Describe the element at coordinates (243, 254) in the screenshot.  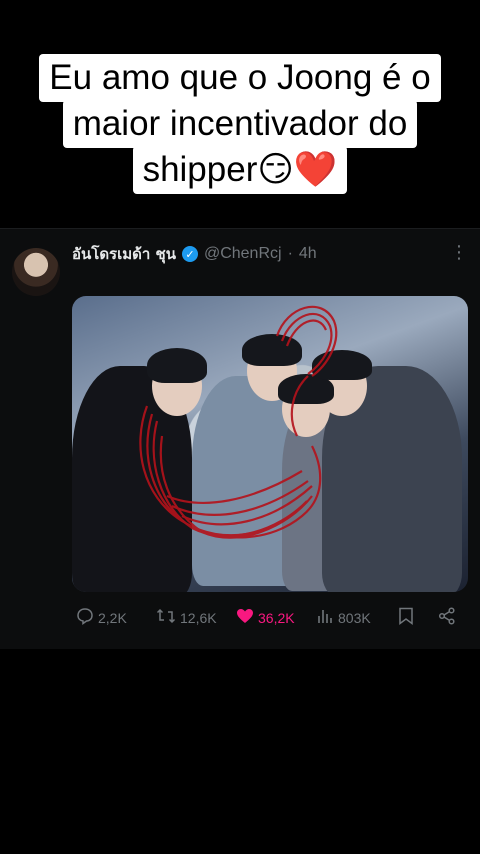
I see `author-handle: @ChenRcj` at that location.